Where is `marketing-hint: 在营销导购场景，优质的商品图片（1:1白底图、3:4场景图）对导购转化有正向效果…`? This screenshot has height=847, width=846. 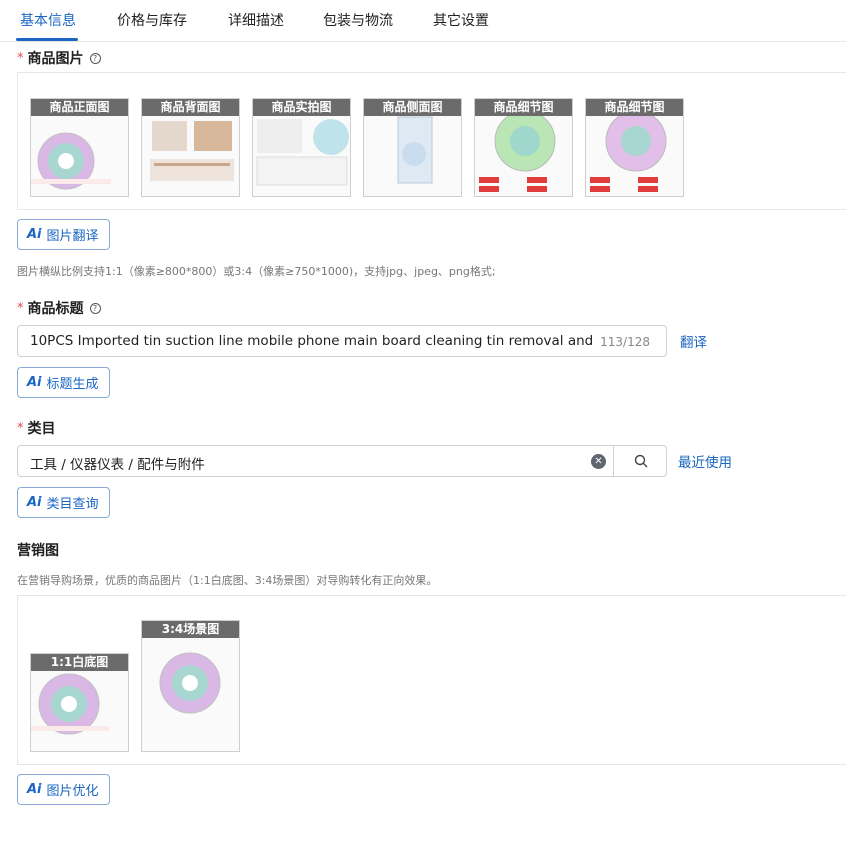
marketing-hint: 在营销导购场景，优质的商品图片（1:1白底图、3:4场景图）对导购转化有正向效果… is located at coordinates (227, 580).